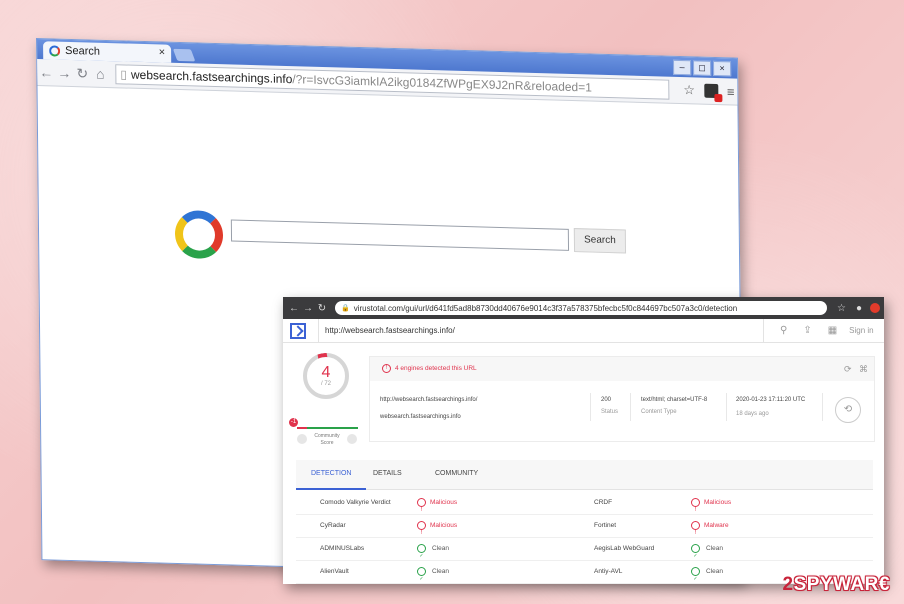 This screenshot has width=904, height=604. Describe the element at coordinates (100, 74) in the screenshot. I see `home-icon: ⌂` at that location.